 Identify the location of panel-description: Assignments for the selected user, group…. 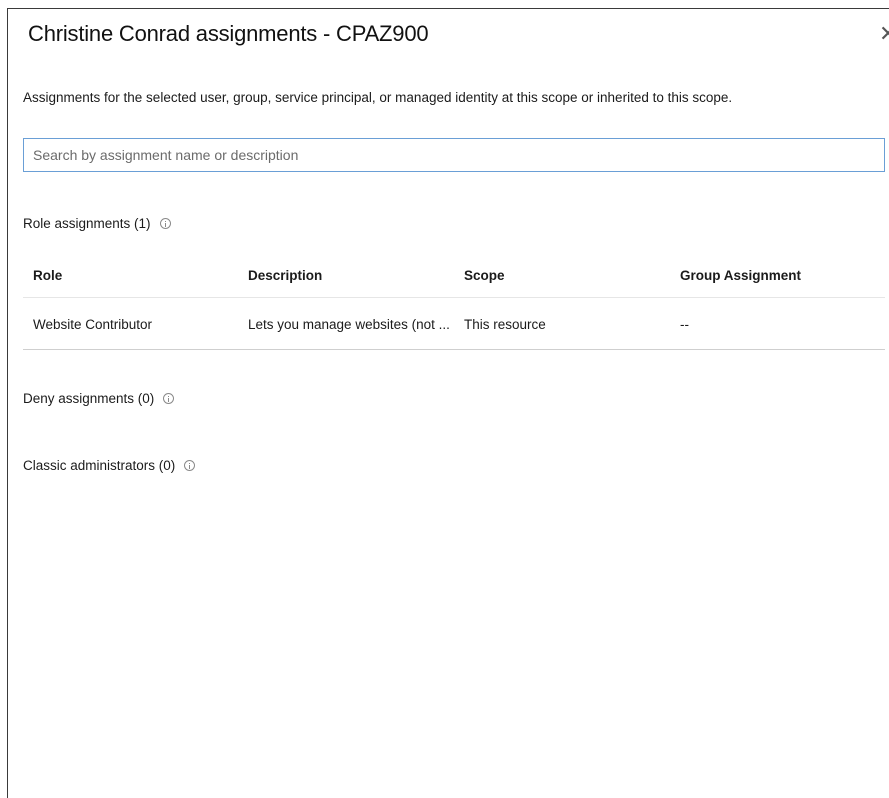
(378, 97).